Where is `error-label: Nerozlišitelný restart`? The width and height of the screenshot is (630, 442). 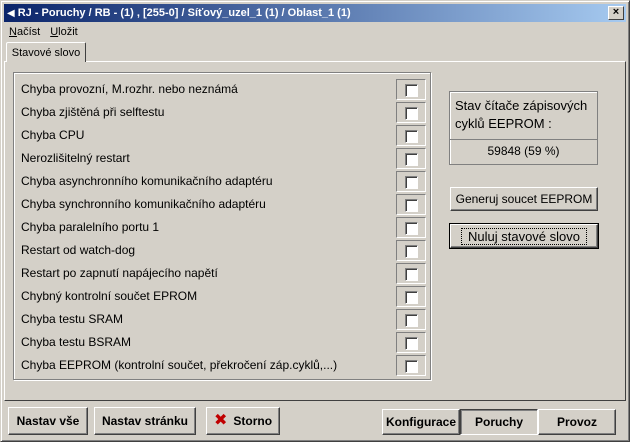 error-label: Nerozlišitelný restart is located at coordinates (75, 158).